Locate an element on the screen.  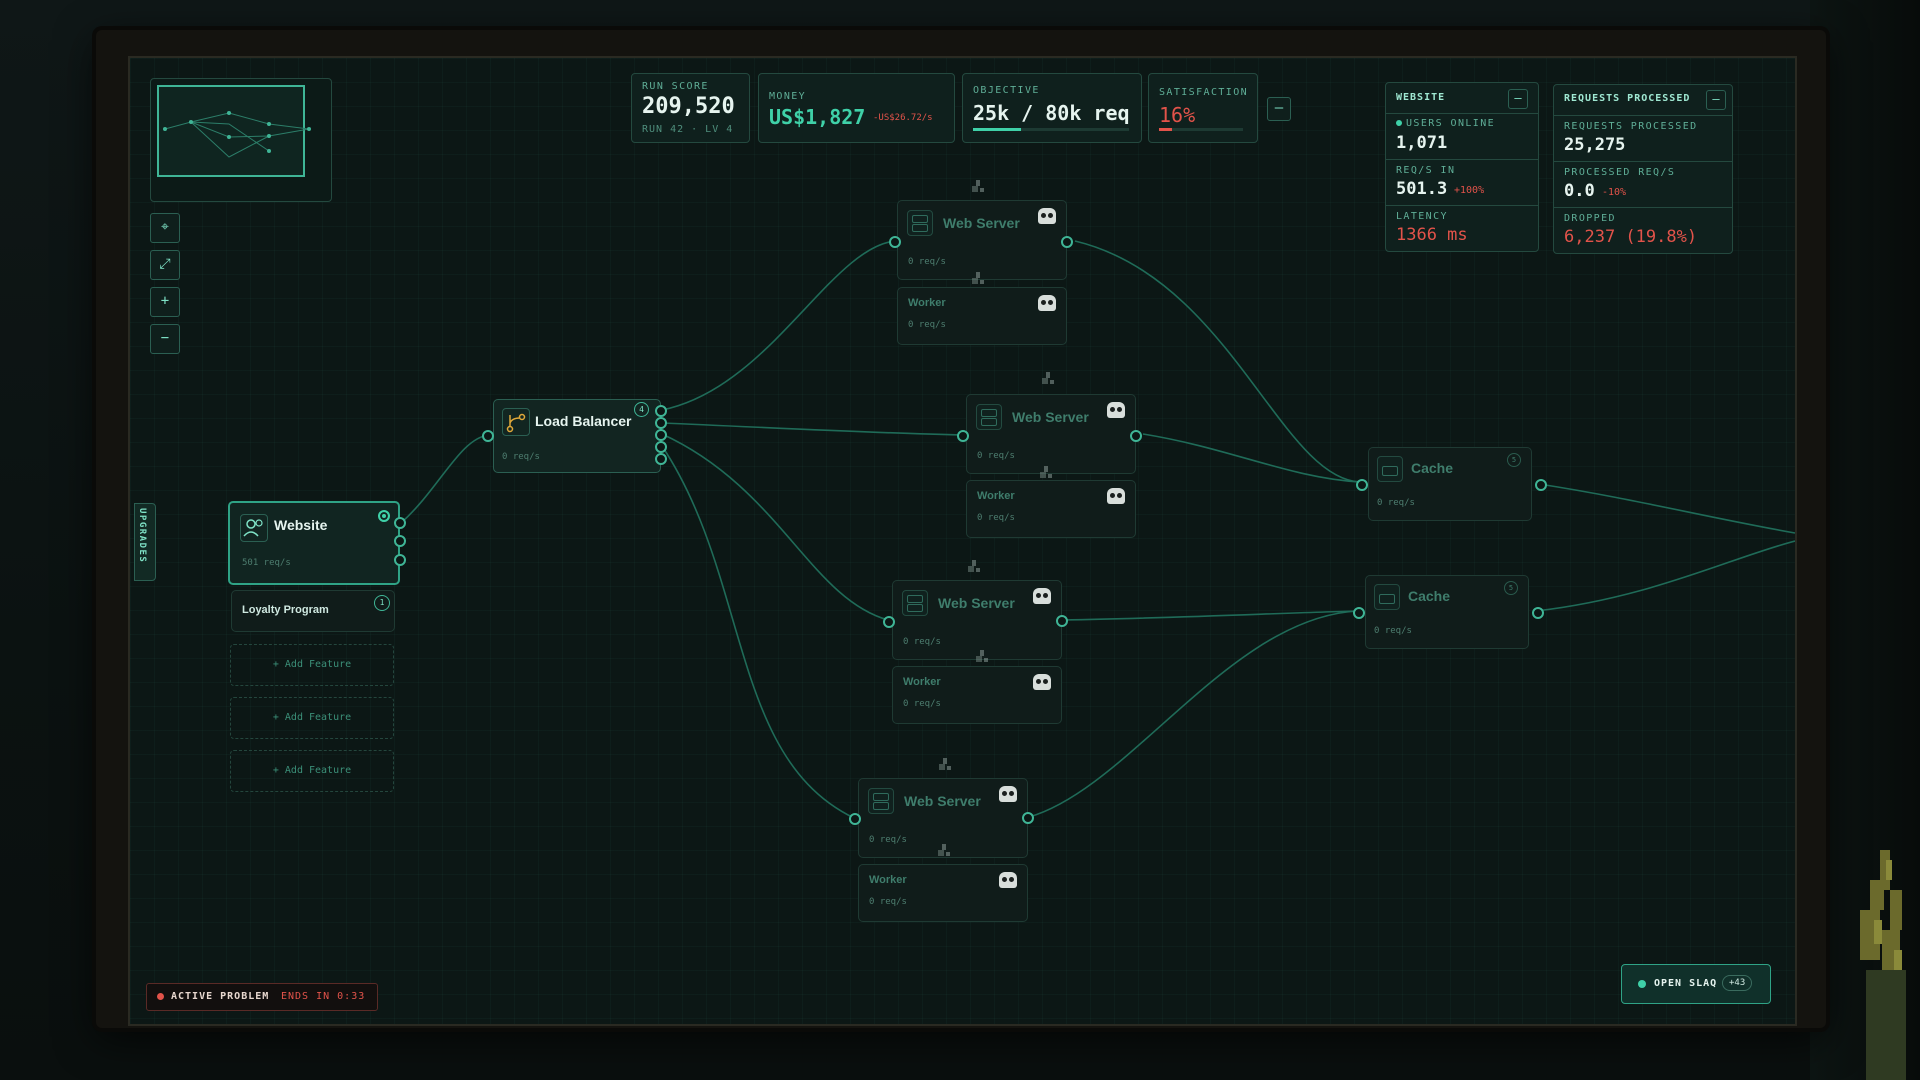
active-problem-banner: ACTIVE PROBLEM ENDS IN 0:33 is located at coordinates (262, 997).